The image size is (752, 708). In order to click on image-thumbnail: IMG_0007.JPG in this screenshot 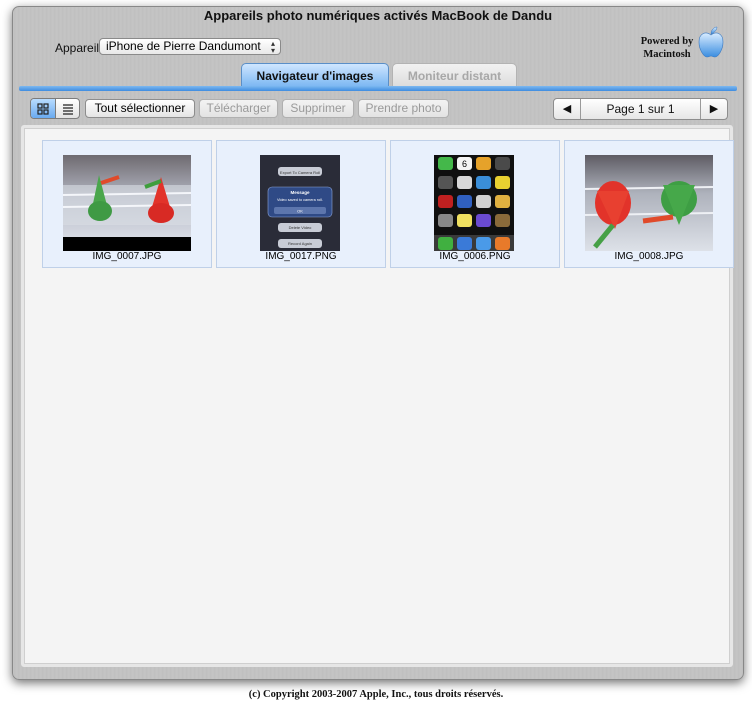, I will do `click(127, 204)`.